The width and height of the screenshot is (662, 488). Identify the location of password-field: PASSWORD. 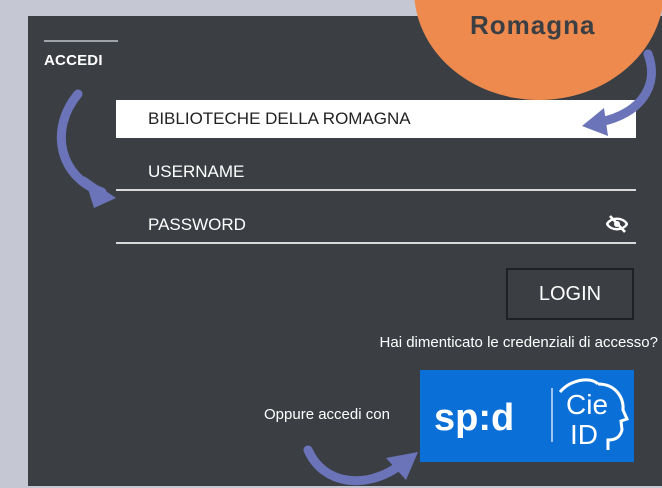
(376, 225).